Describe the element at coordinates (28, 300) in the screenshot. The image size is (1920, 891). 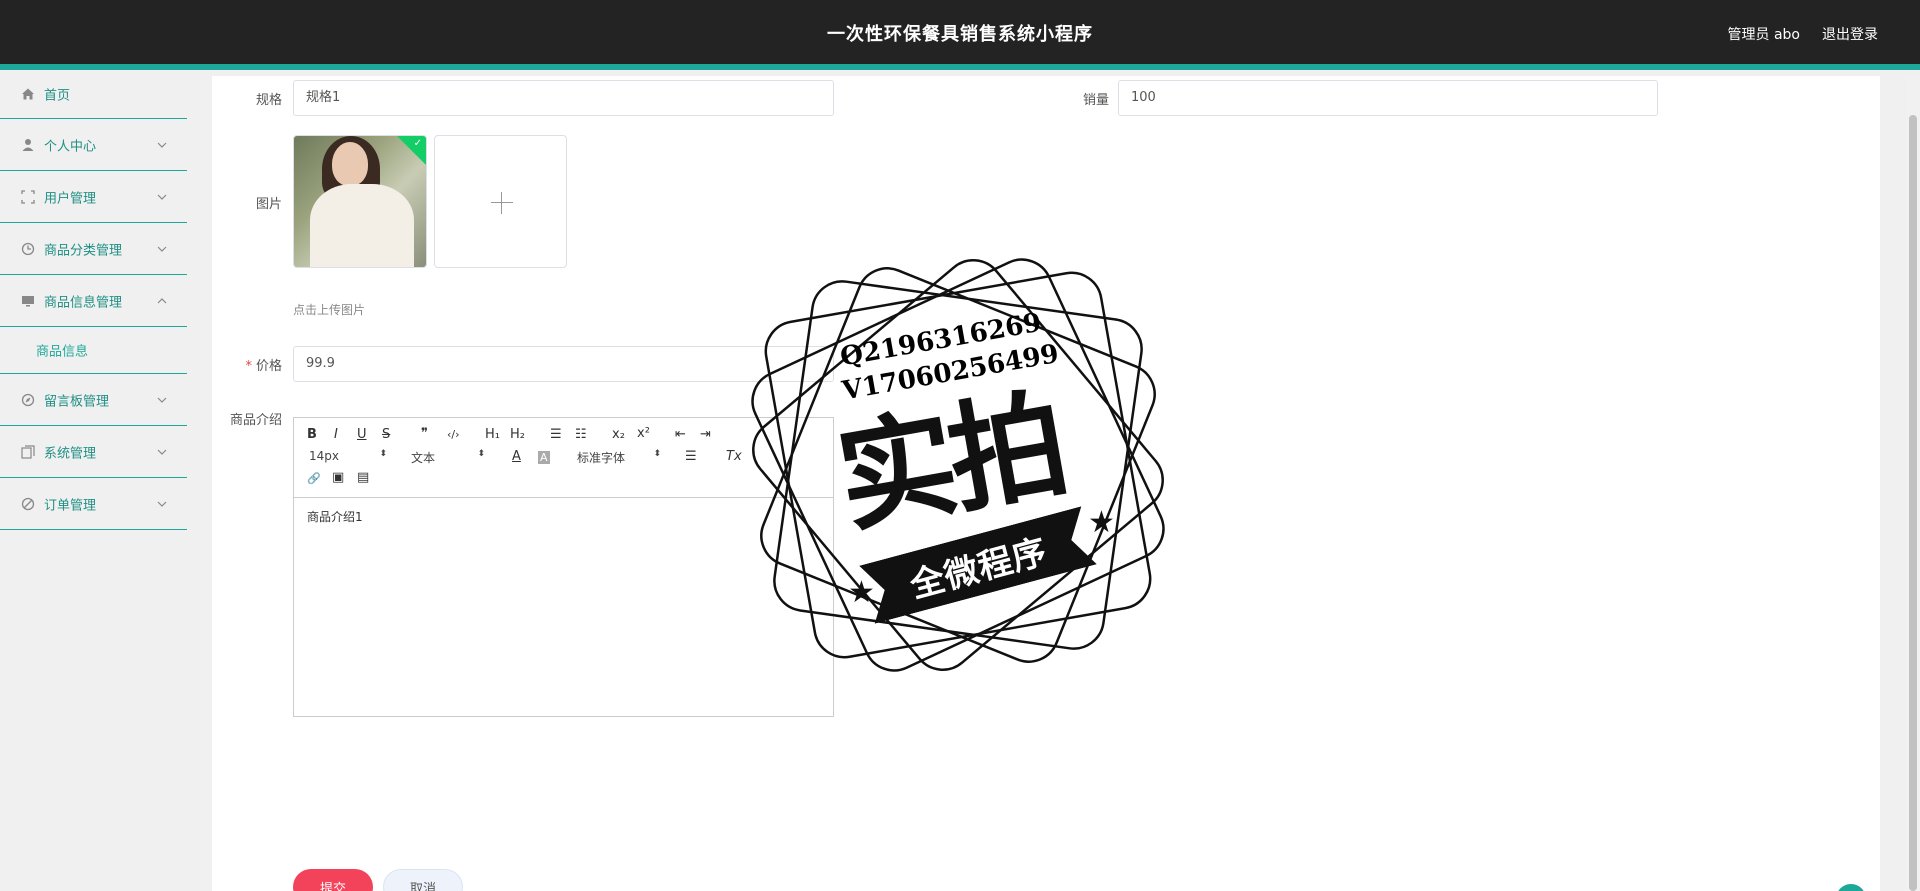
I see `monitor-icon` at that location.